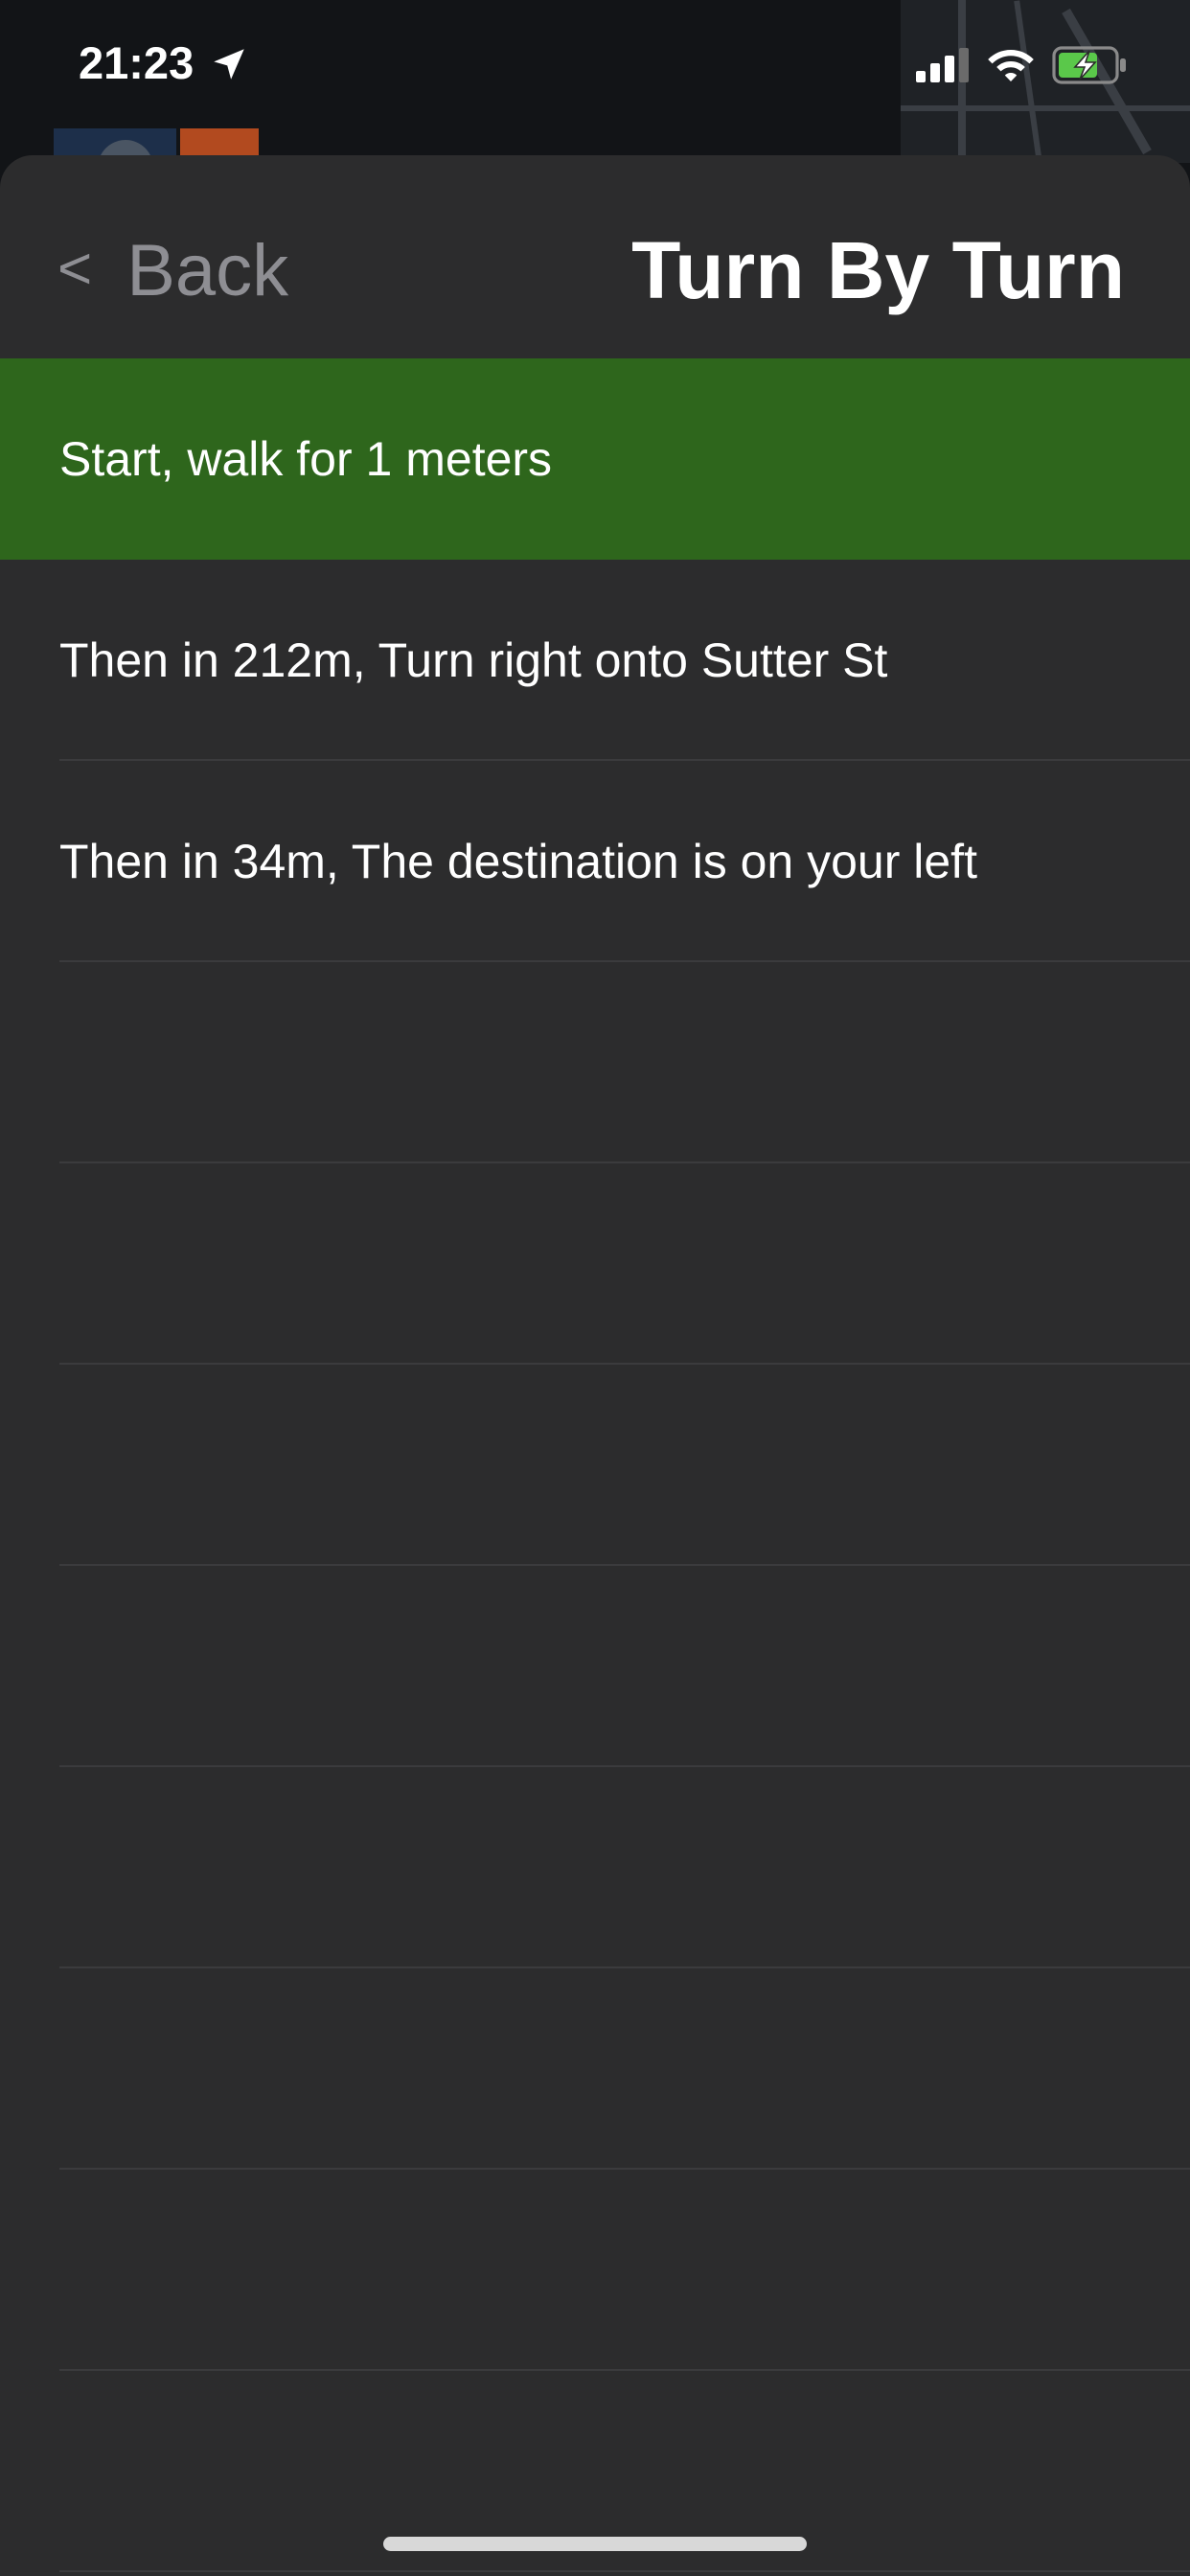 The width and height of the screenshot is (1190, 2576). What do you see at coordinates (229, 64) in the screenshot?
I see `location-arrow-icon` at bounding box center [229, 64].